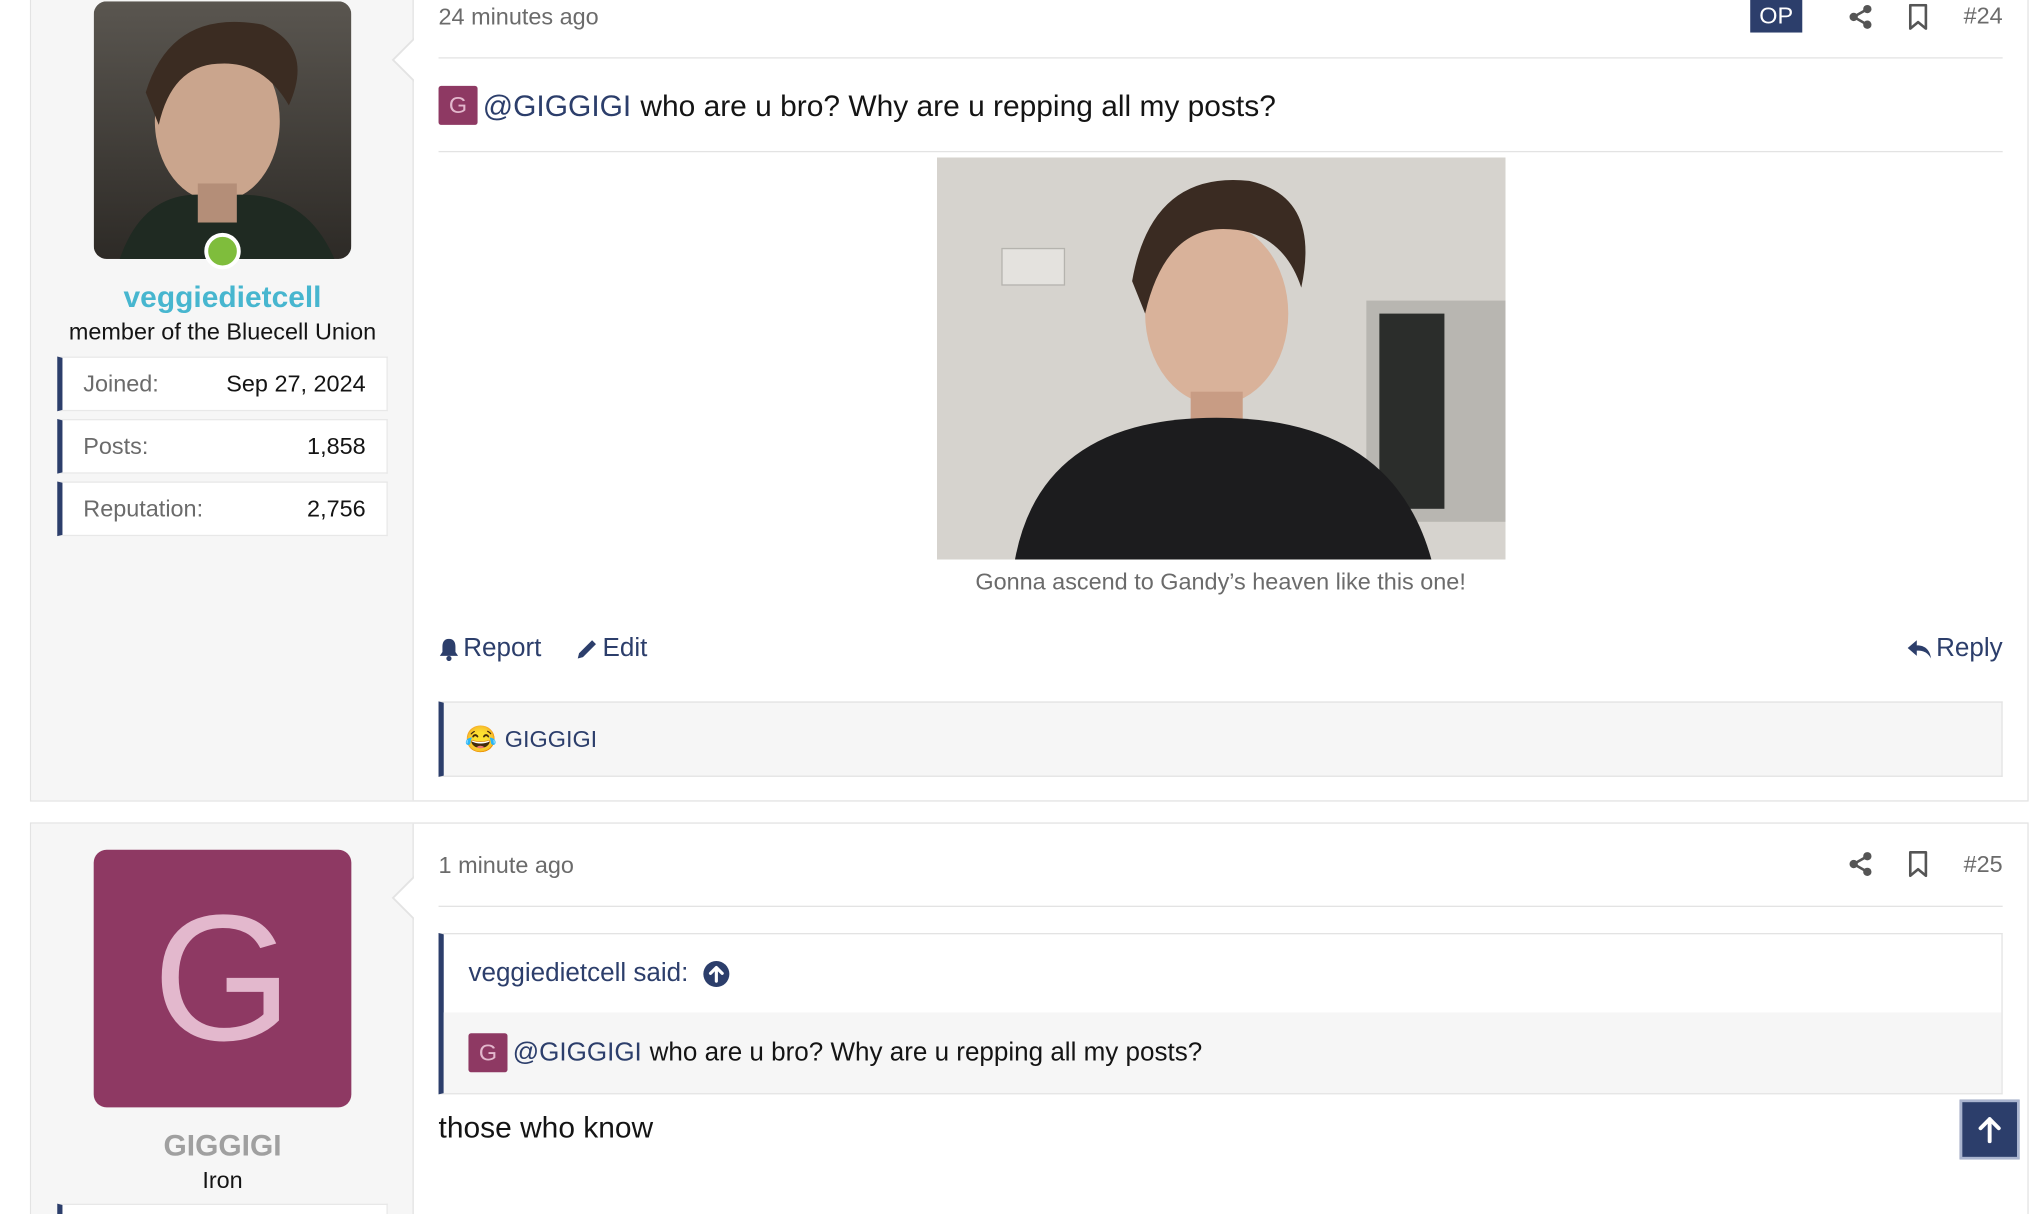  What do you see at coordinates (502, 648) in the screenshot?
I see `report-label: Report` at bounding box center [502, 648].